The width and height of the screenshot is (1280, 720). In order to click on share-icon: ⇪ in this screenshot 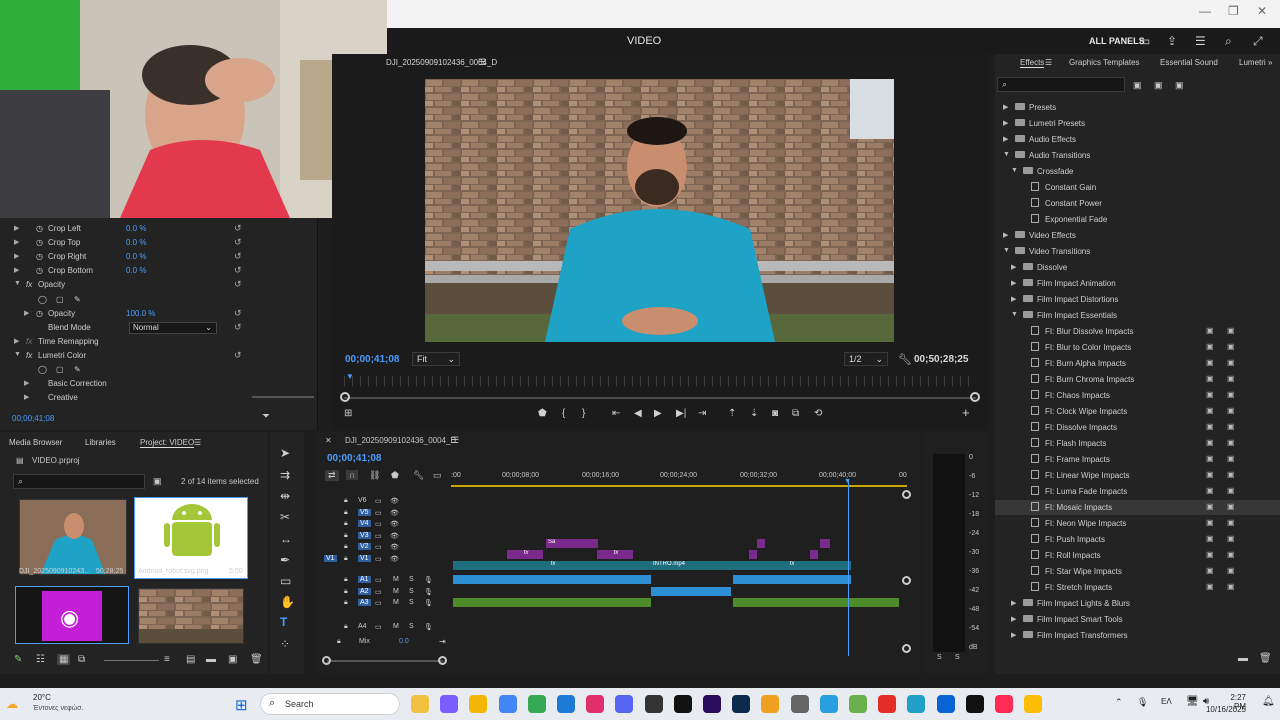, I will do `click(1172, 41)`.